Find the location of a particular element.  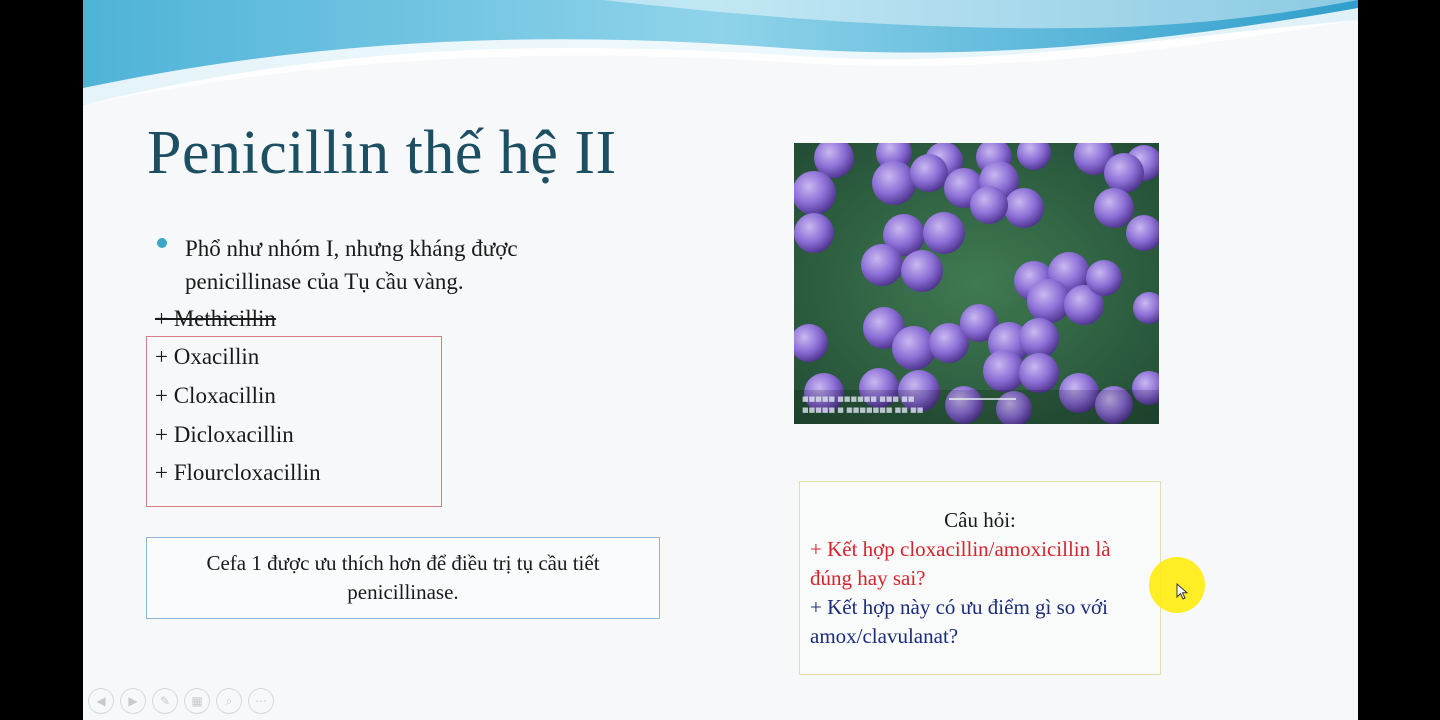

more-icon: ⋯ is located at coordinates (261, 701).